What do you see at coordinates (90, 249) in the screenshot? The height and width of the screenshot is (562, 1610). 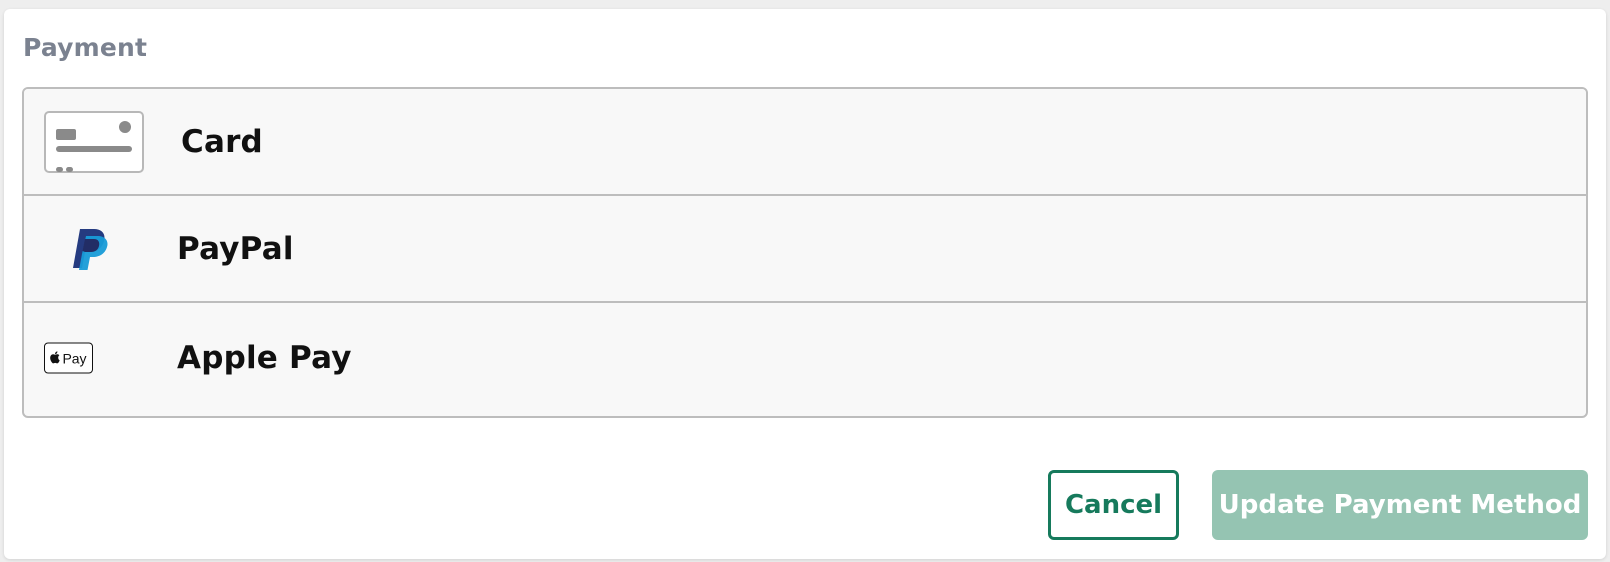 I see `paypal-icon` at bounding box center [90, 249].